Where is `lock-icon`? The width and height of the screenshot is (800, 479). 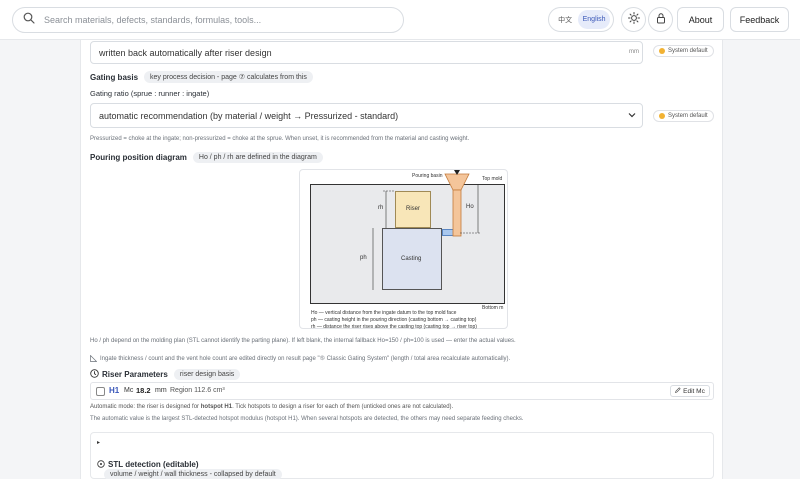
lock-icon is located at coordinates (661, 20).